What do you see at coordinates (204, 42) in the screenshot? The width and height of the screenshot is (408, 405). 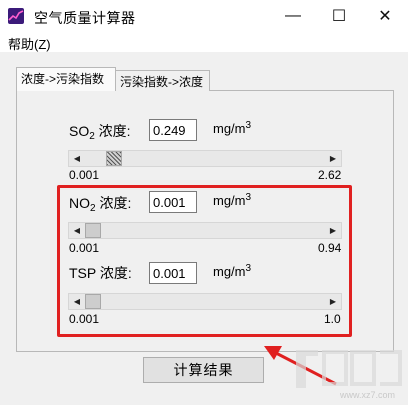 I see `menu-bar: 帮助(Z)` at bounding box center [204, 42].